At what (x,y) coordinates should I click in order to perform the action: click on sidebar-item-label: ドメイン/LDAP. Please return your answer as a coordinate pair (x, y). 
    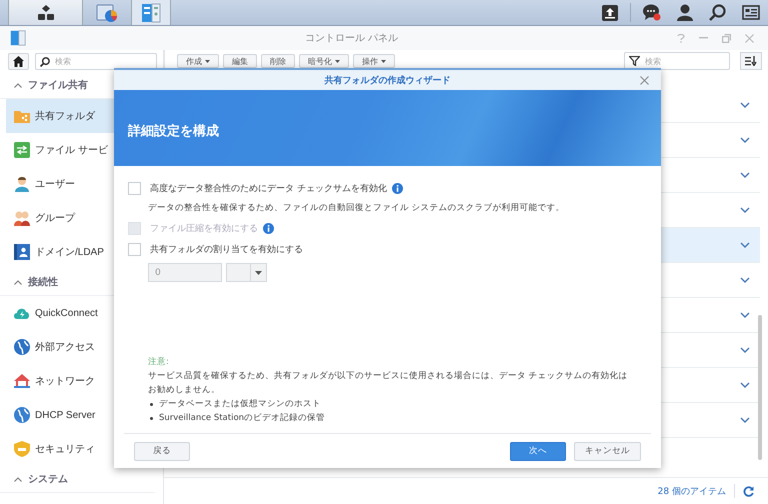
    Looking at the image, I should click on (69, 252).